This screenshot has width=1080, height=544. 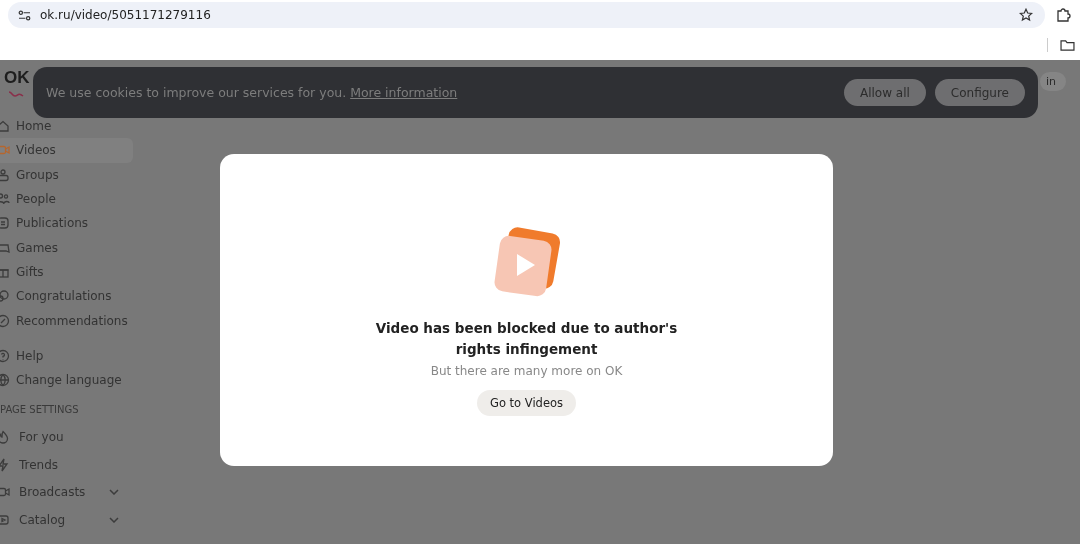 What do you see at coordinates (5, 296) in the screenshot?
I see `chat-icon` at bounding box center [5, 296].